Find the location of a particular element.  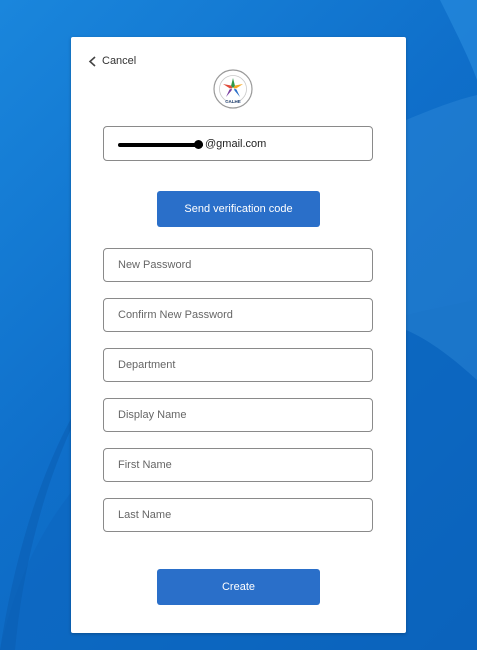

create-button: Create is located at coordinates (238, 587).